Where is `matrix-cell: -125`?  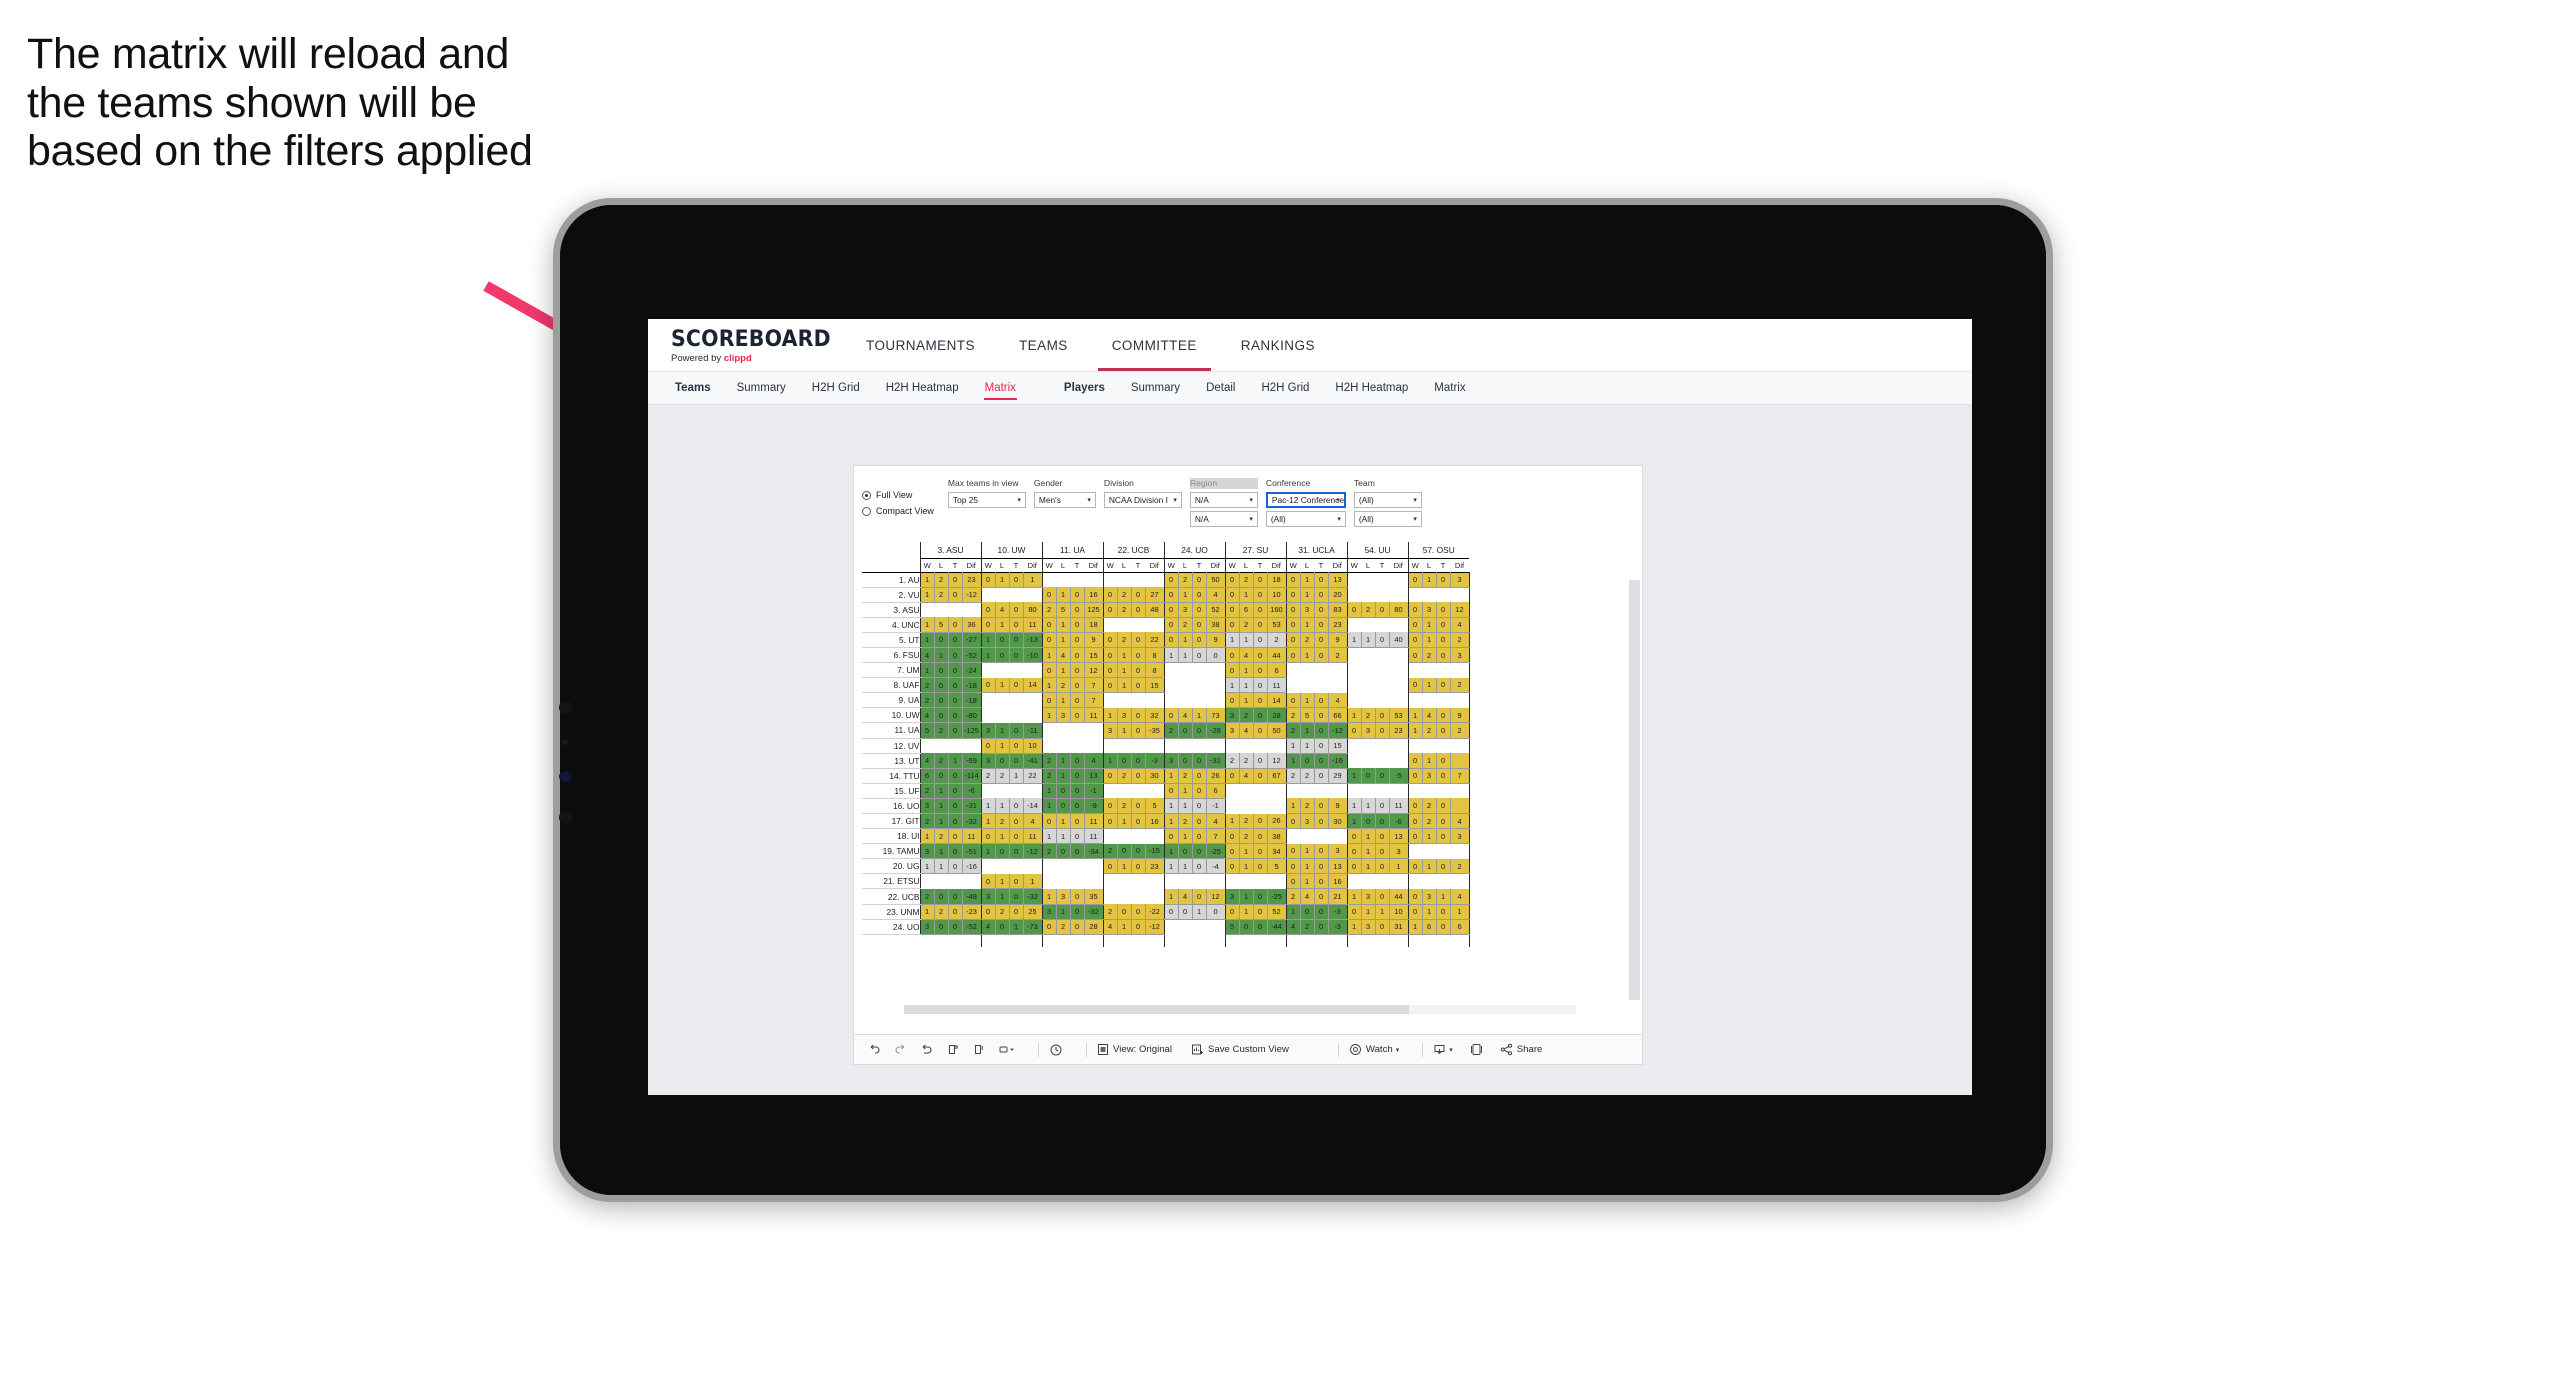 matrix-cell: -125 is located at coordinates (972, 730).